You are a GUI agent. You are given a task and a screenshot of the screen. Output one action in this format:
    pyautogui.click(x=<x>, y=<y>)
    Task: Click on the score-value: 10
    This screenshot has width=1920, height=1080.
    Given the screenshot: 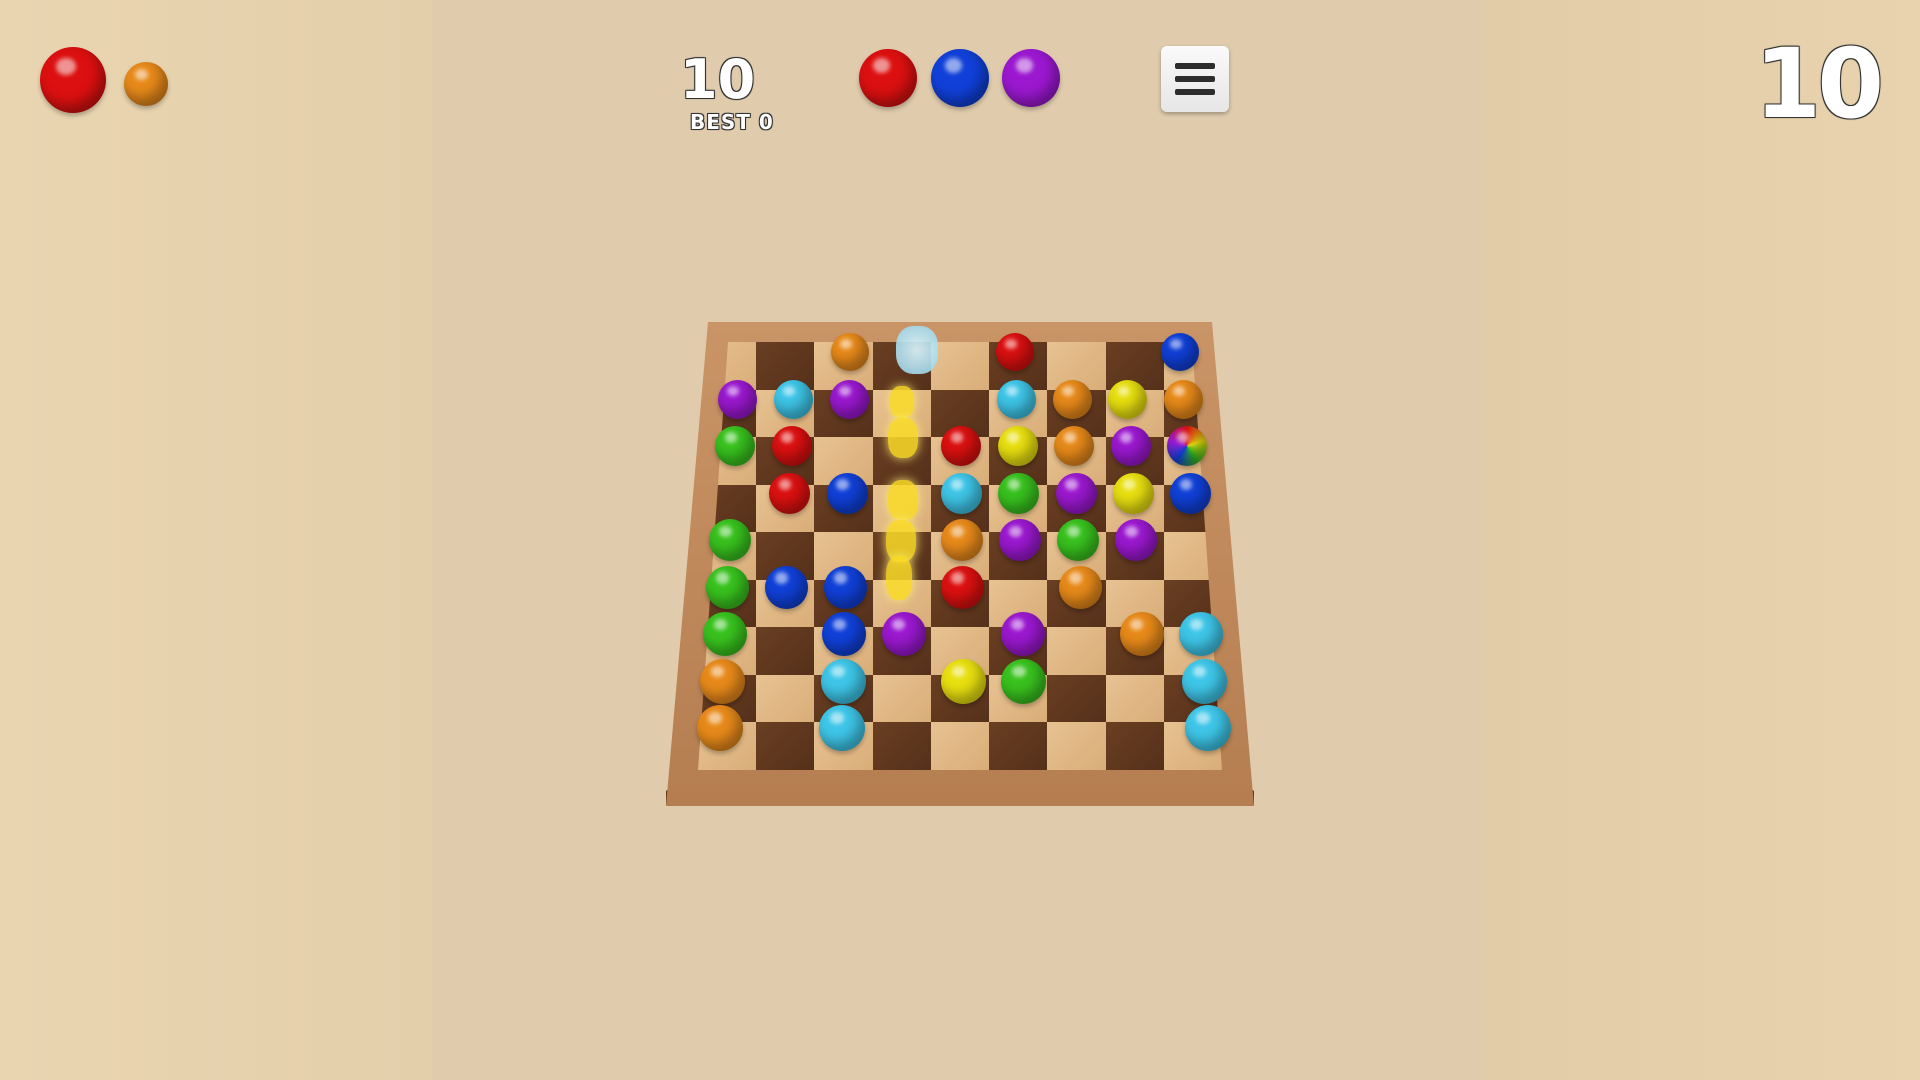 What is the action you would take?
    pyautogui.click(x=718, y=79)
    